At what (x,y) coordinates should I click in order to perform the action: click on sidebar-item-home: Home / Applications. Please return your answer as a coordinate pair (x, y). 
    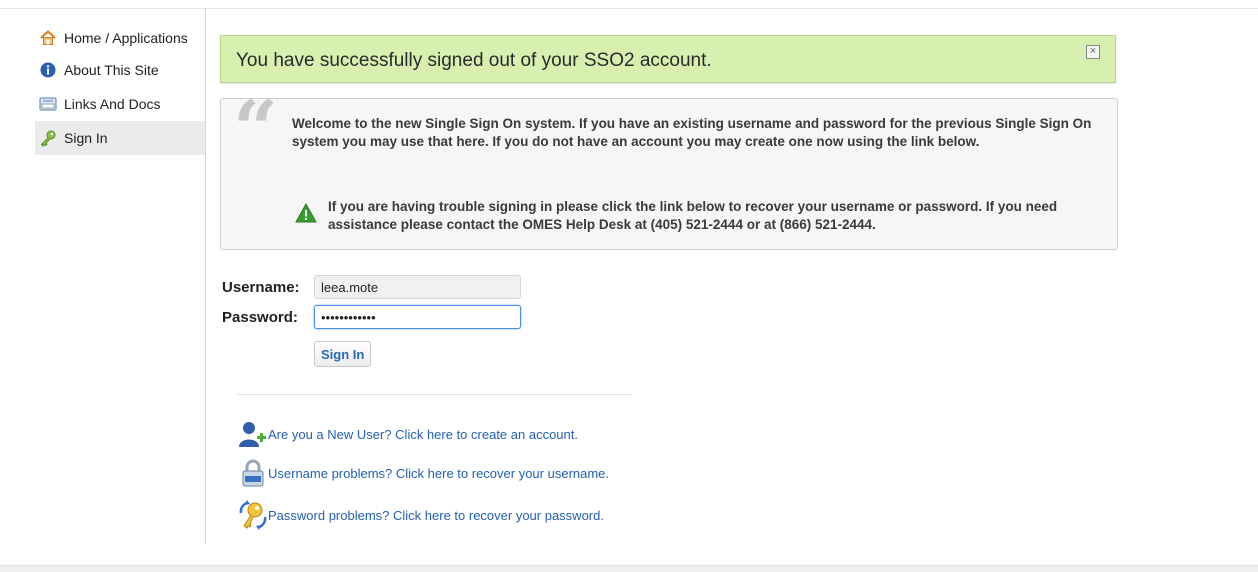
    Looking at the image, I should click on (120, 38).